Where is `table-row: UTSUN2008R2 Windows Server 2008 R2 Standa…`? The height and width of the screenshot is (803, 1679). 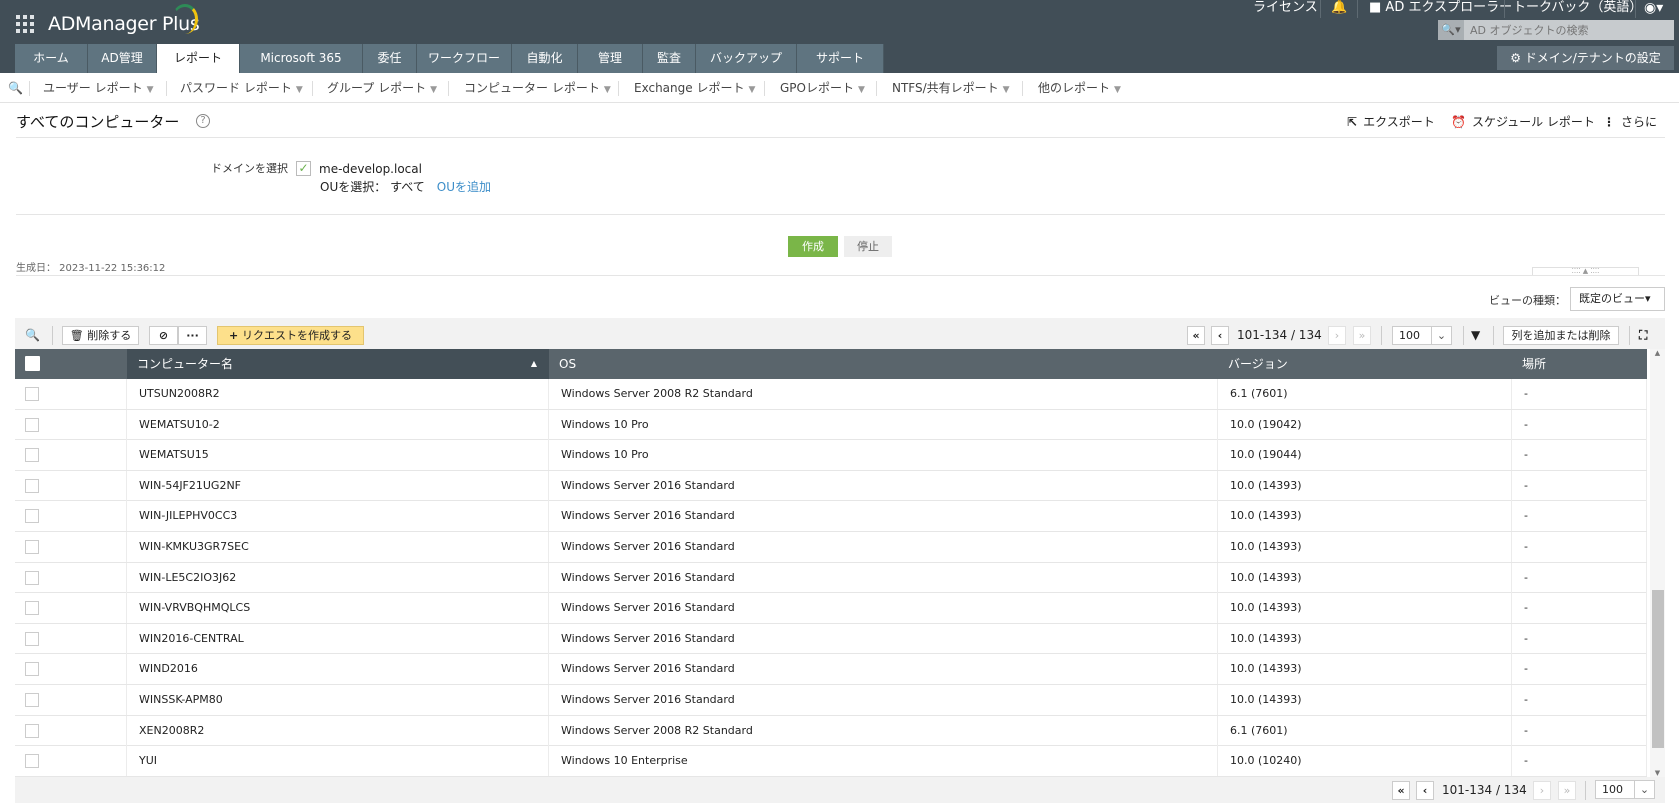 table-row: UTSUN2008R2 Windows Server 2008 R2 Standa… is located at coordinates (831, 394).